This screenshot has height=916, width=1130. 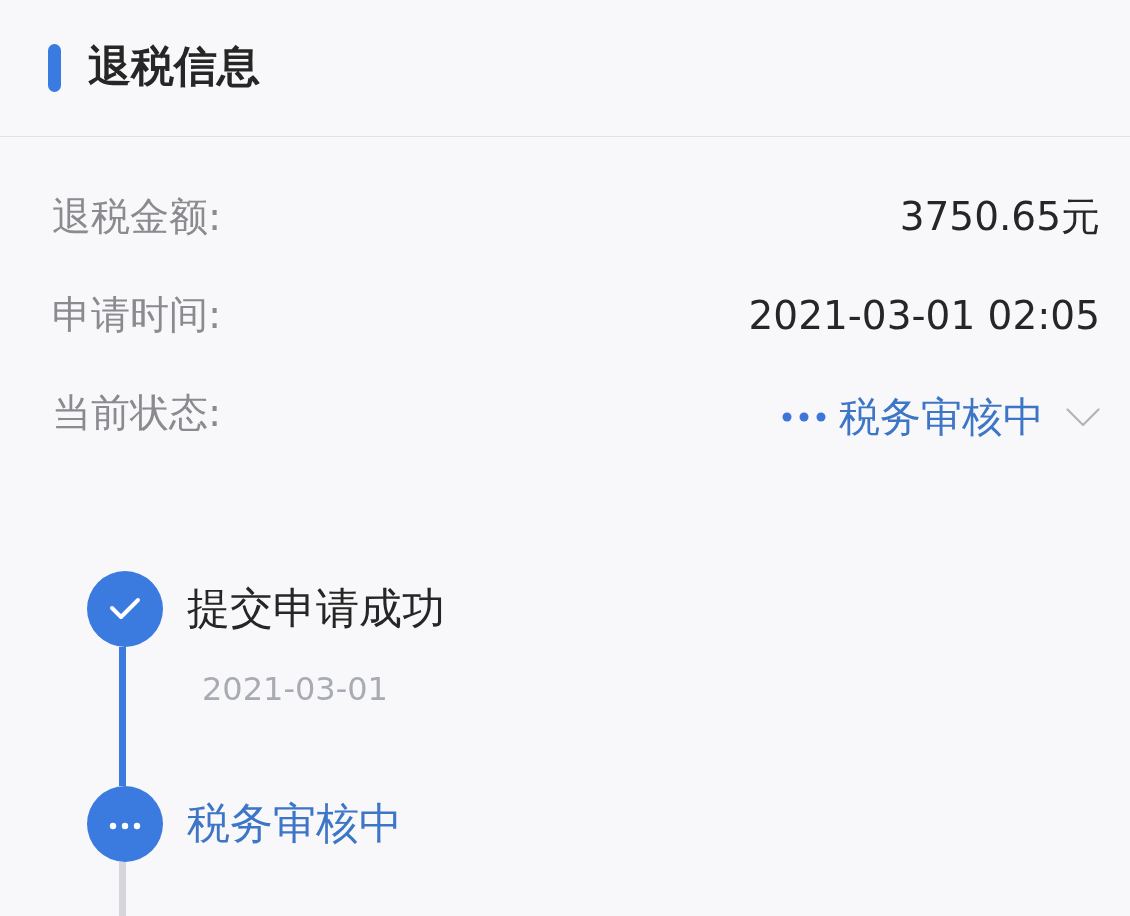 What do you see at coordinates (1083, 417) in the screenshot?
I see `chevron-icon` at bounding box center [1083, 417].